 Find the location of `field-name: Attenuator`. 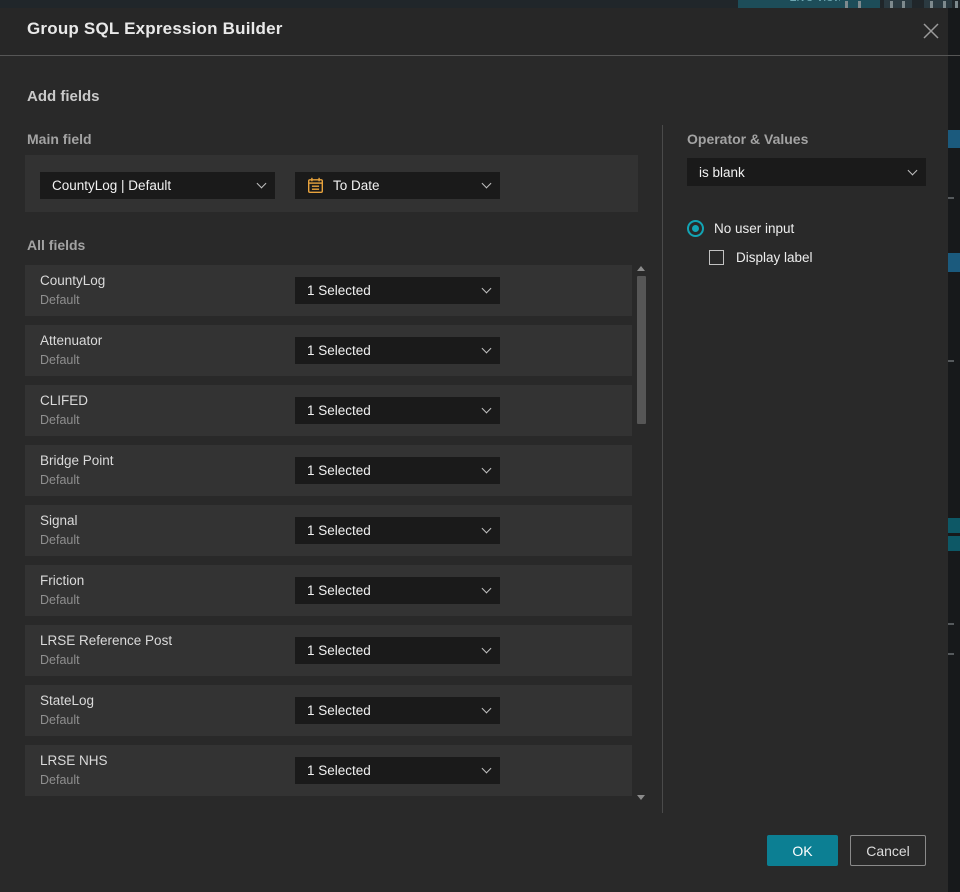

field-name: Attenuator is located at coordinates (71, 340).